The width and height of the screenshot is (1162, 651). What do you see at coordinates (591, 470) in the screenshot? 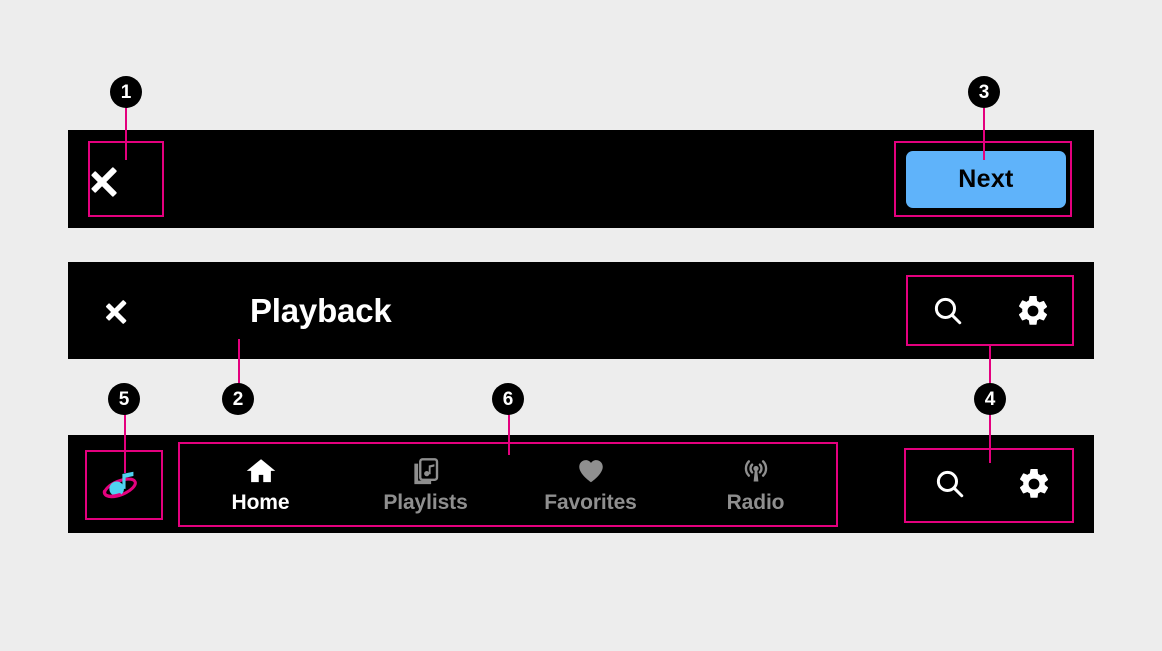
I see `heart-icon` at bounding box center [591, 470].